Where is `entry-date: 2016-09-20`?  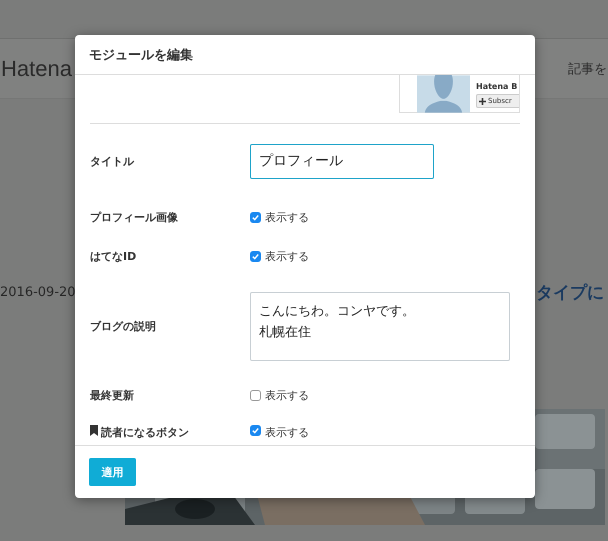 entry-date: 2016-09-20 is located at coordinates (38, 292).